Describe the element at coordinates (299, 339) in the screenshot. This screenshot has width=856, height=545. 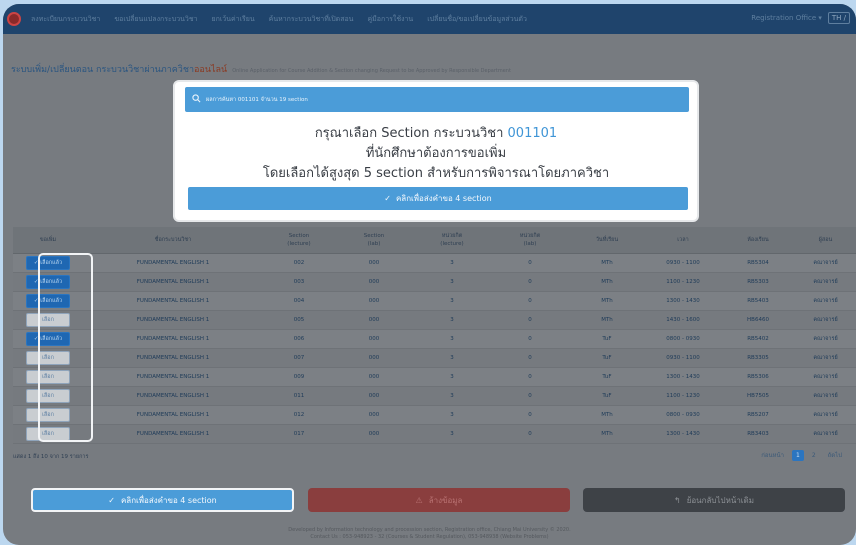
I see `section-lecture-cell: 006` at that location.